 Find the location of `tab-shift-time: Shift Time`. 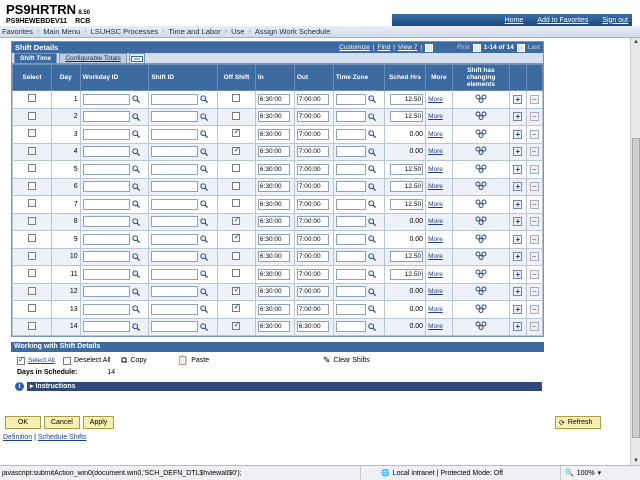

tab-shift-time: Shift Time is located at coordinates (36, 58).